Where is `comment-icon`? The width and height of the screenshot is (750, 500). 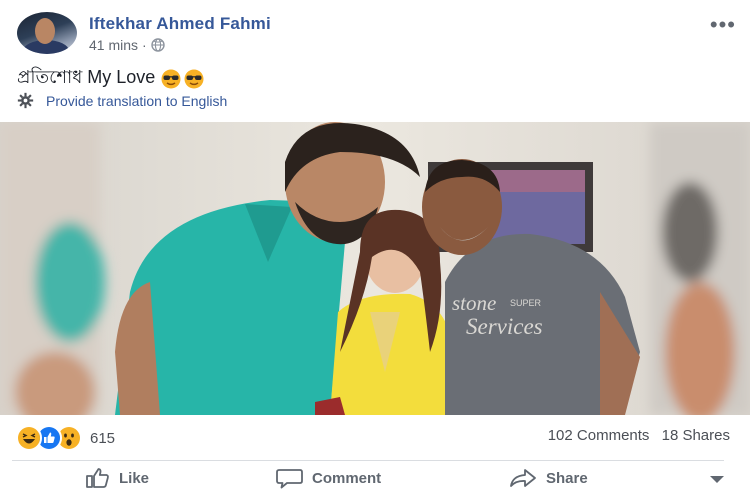 comment-icon is located at coordinates (289, 479).